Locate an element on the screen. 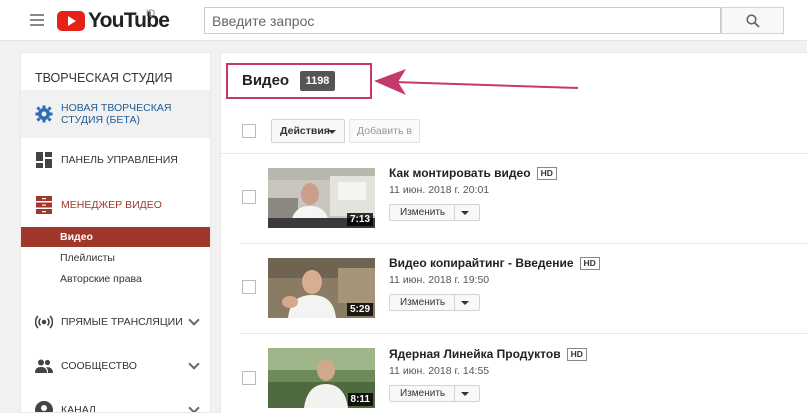 The image size is (807, 413). sidebar-item-label: ПРЯМЫЕ ТРАНСЛЯЦИИ is located at coordinates (122, 322).